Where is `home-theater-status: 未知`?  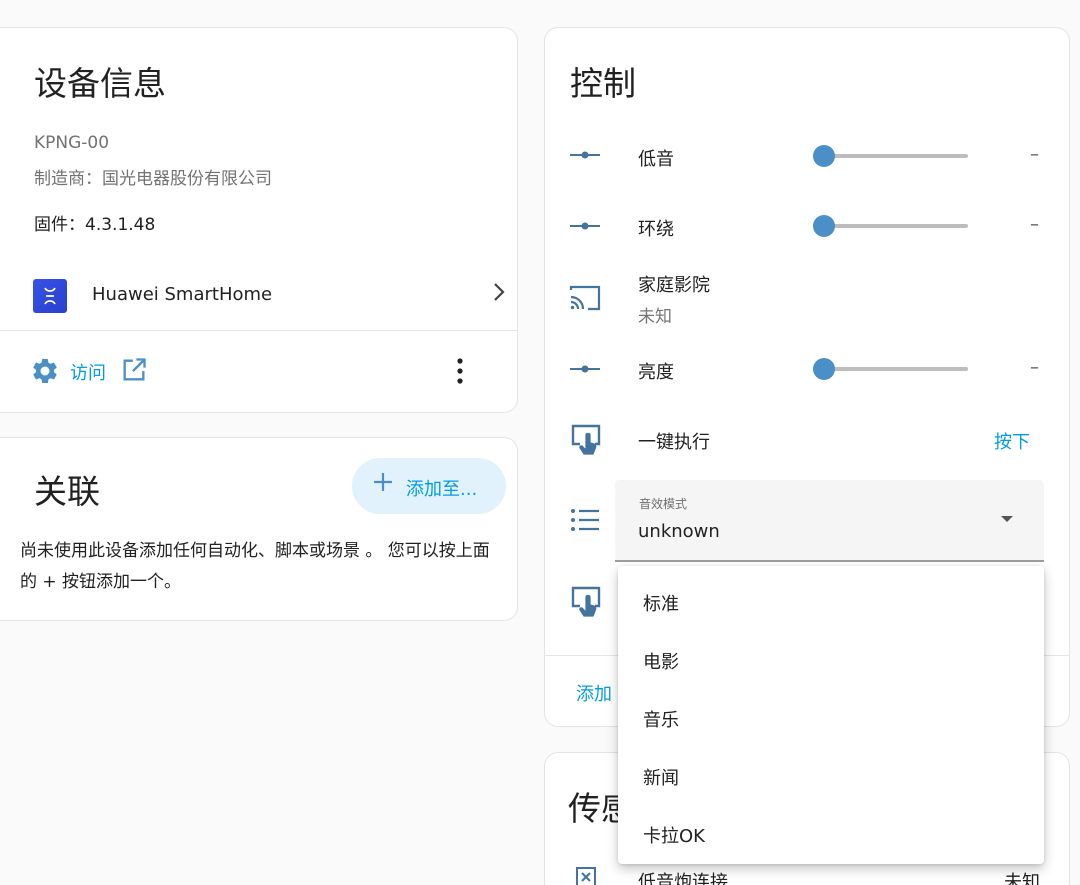 home-theater-status: 未知 is located at coordinates (655, 317).